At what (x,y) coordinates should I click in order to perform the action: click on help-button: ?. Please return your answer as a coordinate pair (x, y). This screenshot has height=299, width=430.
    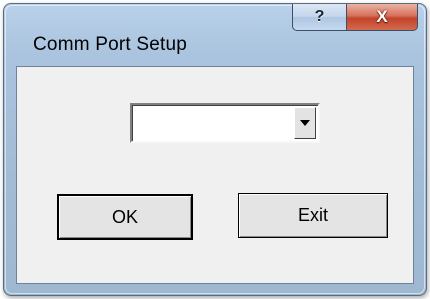
    Looking at the image, I should click on (319, 17).